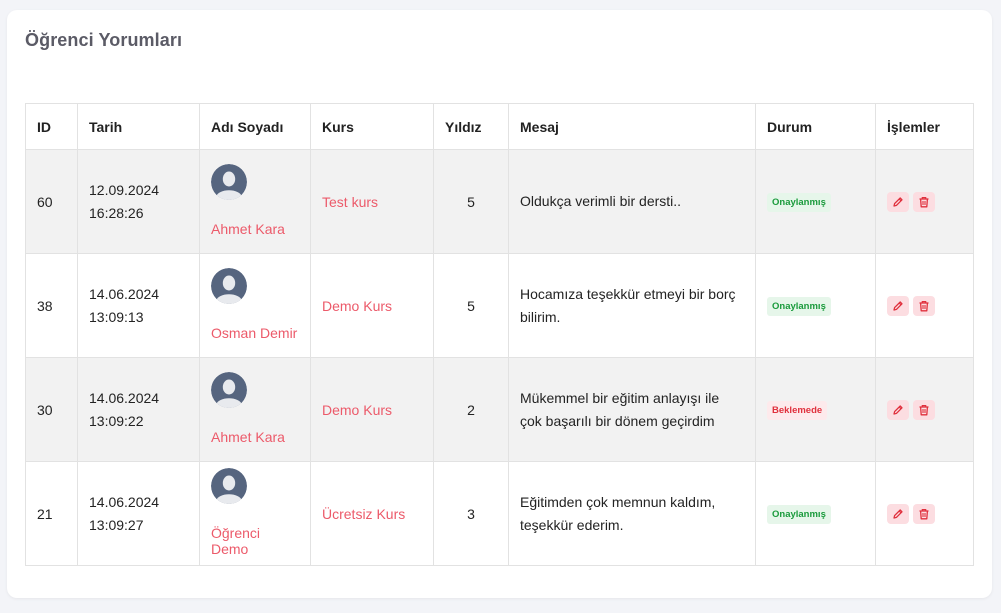  What do you see at coordinates (116, 316) in the screenshot?
I see `time-value: 13:09:13` at bounding box center [116, 316].